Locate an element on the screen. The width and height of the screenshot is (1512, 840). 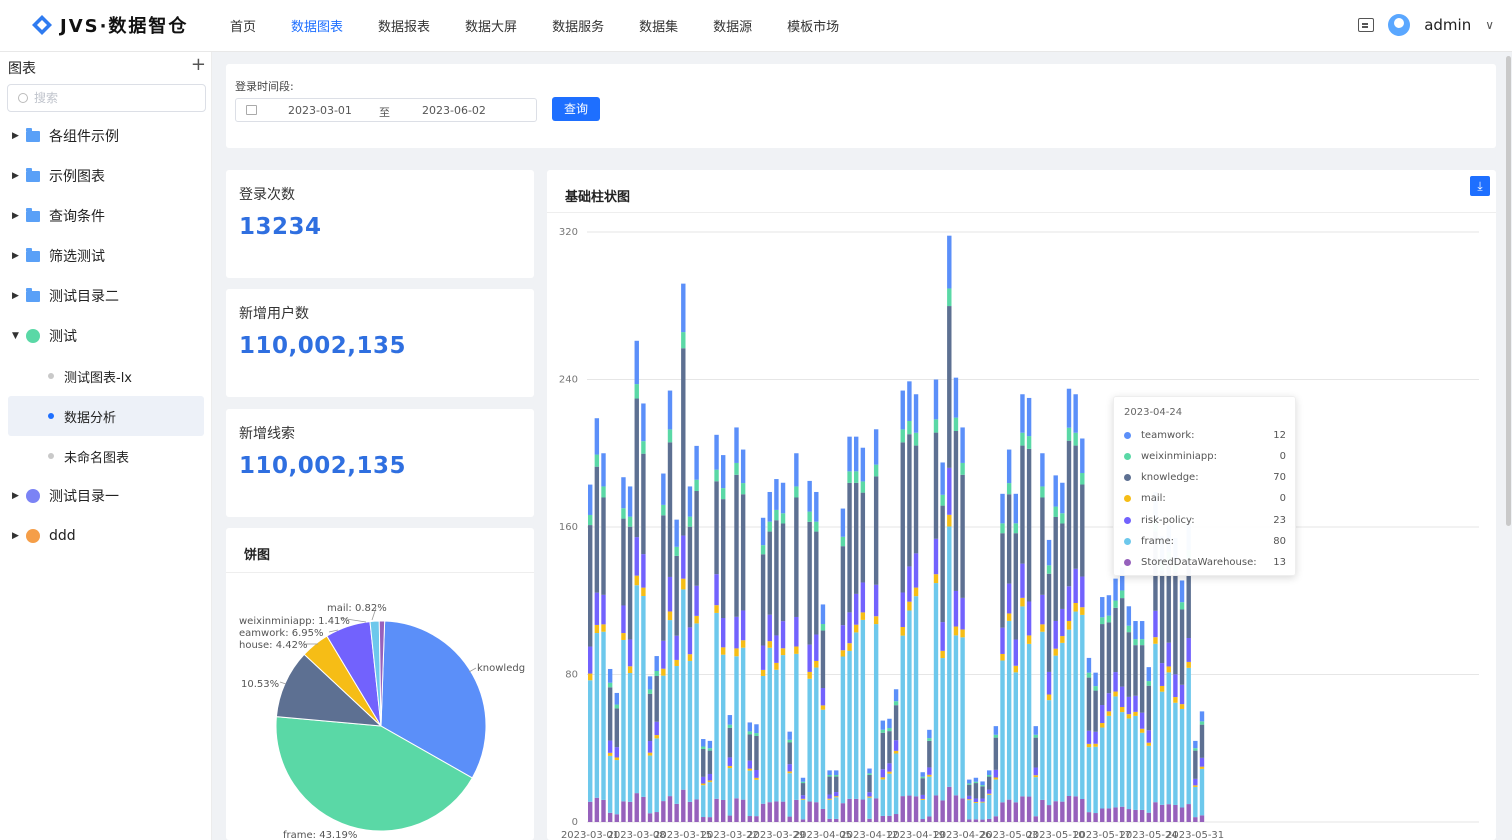
caret-down-icon: ▼ is located at coordinates (19, 336).